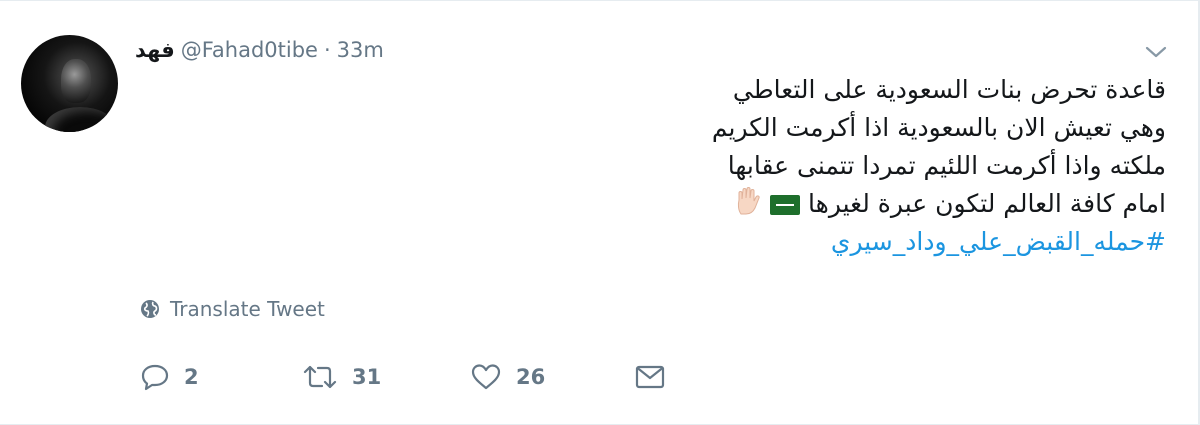 This screenshot has width=1200, height=425. Describe the element at coordinates (486, 377) in the screenshot. I see `heart-icon` at that location.